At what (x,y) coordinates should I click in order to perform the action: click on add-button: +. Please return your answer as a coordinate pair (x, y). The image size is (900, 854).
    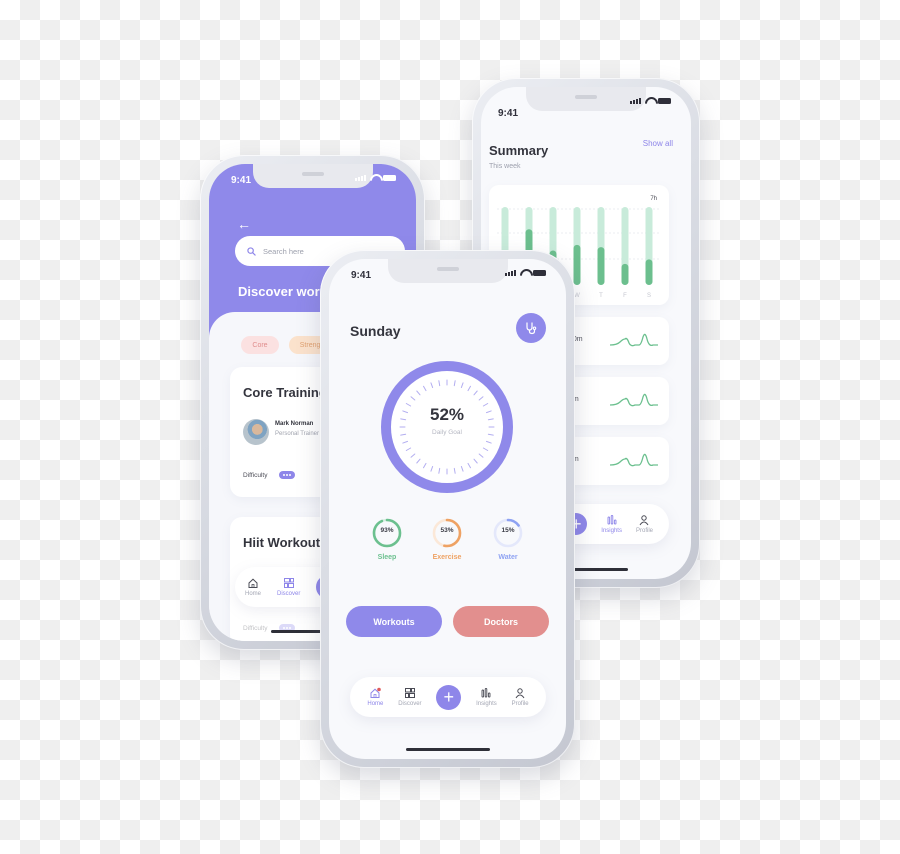
    Looking at the image, I should click on (449, 697).